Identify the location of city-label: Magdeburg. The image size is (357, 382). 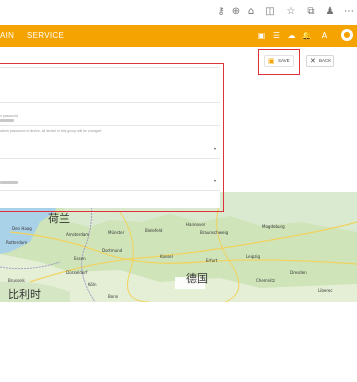
(273, 226).